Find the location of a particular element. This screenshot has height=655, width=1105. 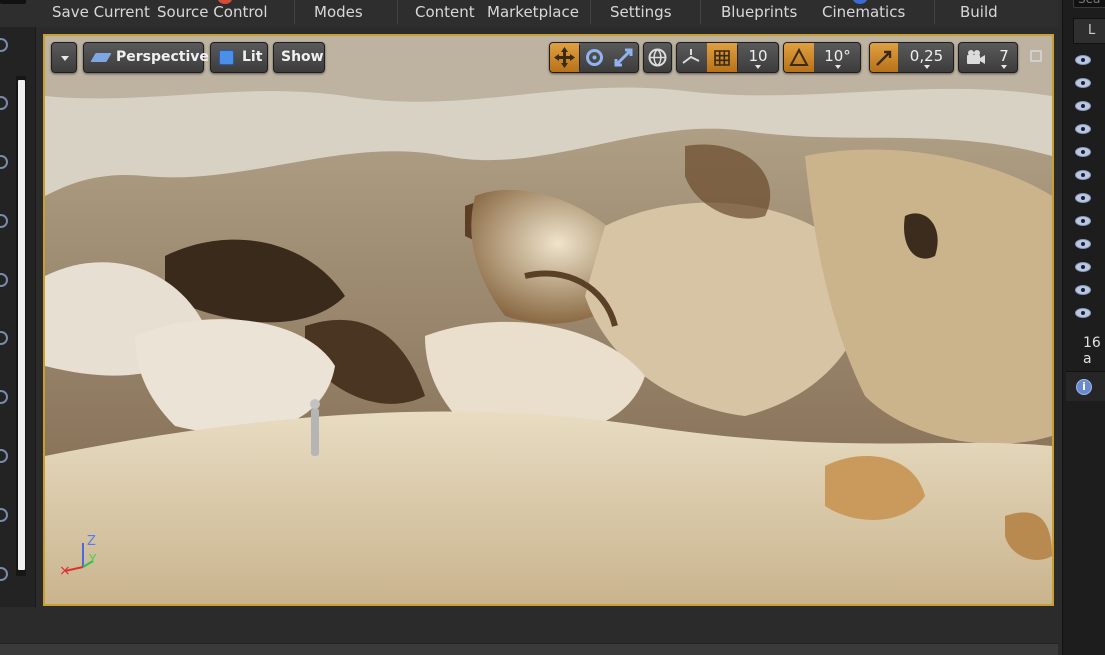

angle-icon is located at coordinates (799, 56).